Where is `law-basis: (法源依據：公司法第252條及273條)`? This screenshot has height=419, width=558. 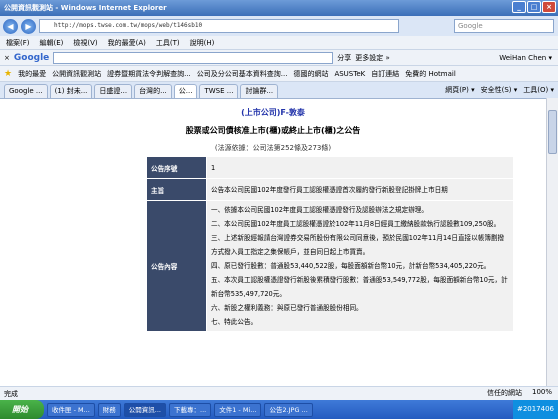 law-basis: (法源依據：公司法第252條及273條) is located at coordinates (273, 148).